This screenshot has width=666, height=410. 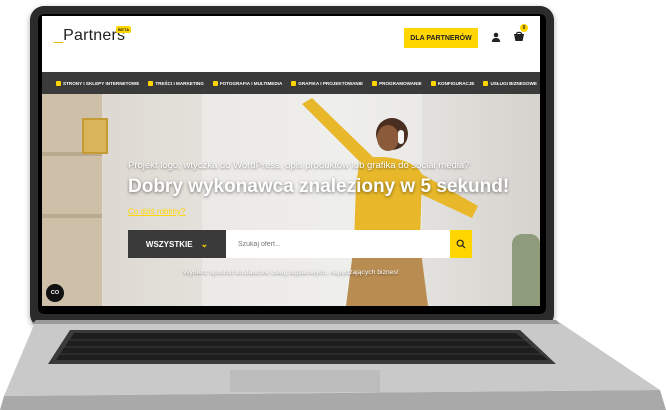 I want to click on nav-item-programming: PROGRAMOWANIE, so click(x=397, y=83).